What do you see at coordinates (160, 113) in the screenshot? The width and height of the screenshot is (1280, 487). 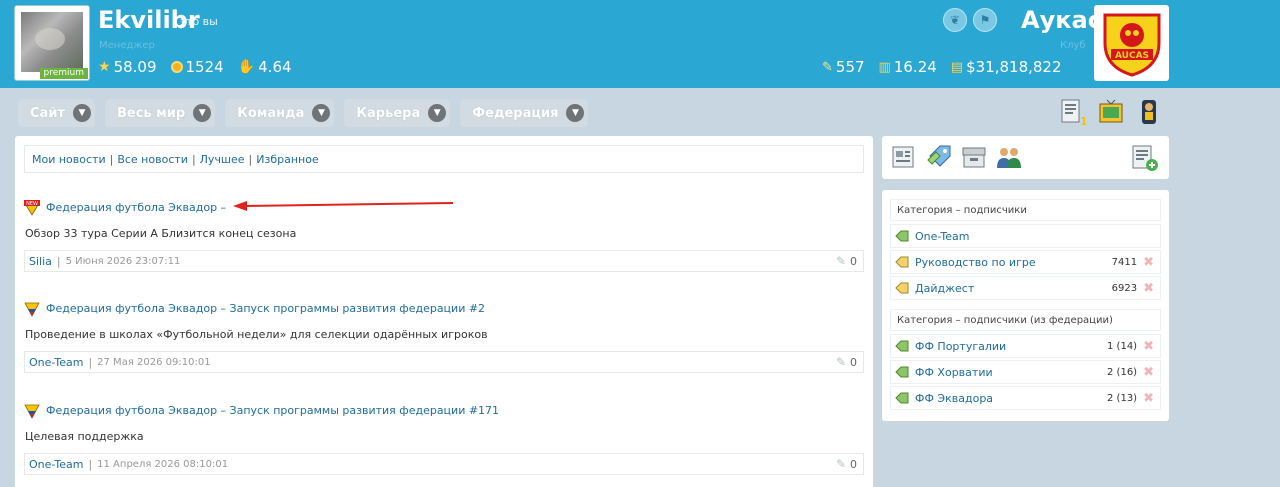 I see `nav-world: Весь мир ▼` at bounding box center [160, 113].